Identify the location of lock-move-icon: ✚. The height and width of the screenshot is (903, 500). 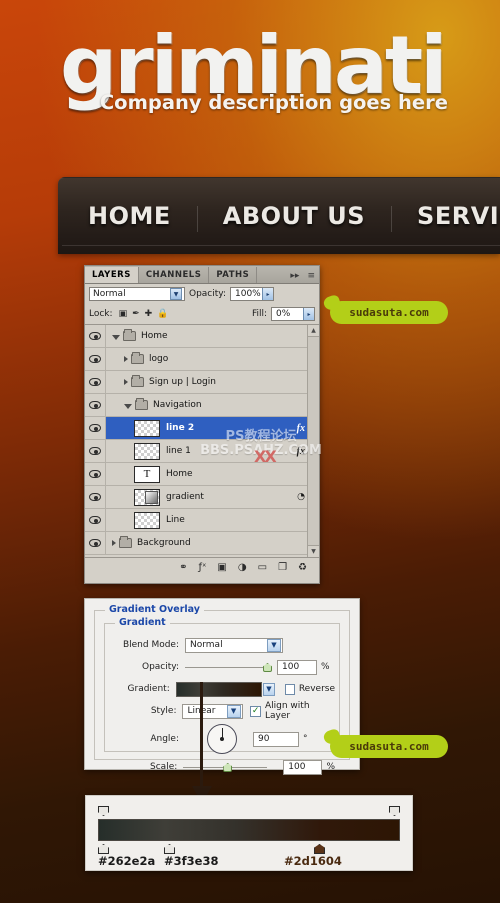
(149, 314).